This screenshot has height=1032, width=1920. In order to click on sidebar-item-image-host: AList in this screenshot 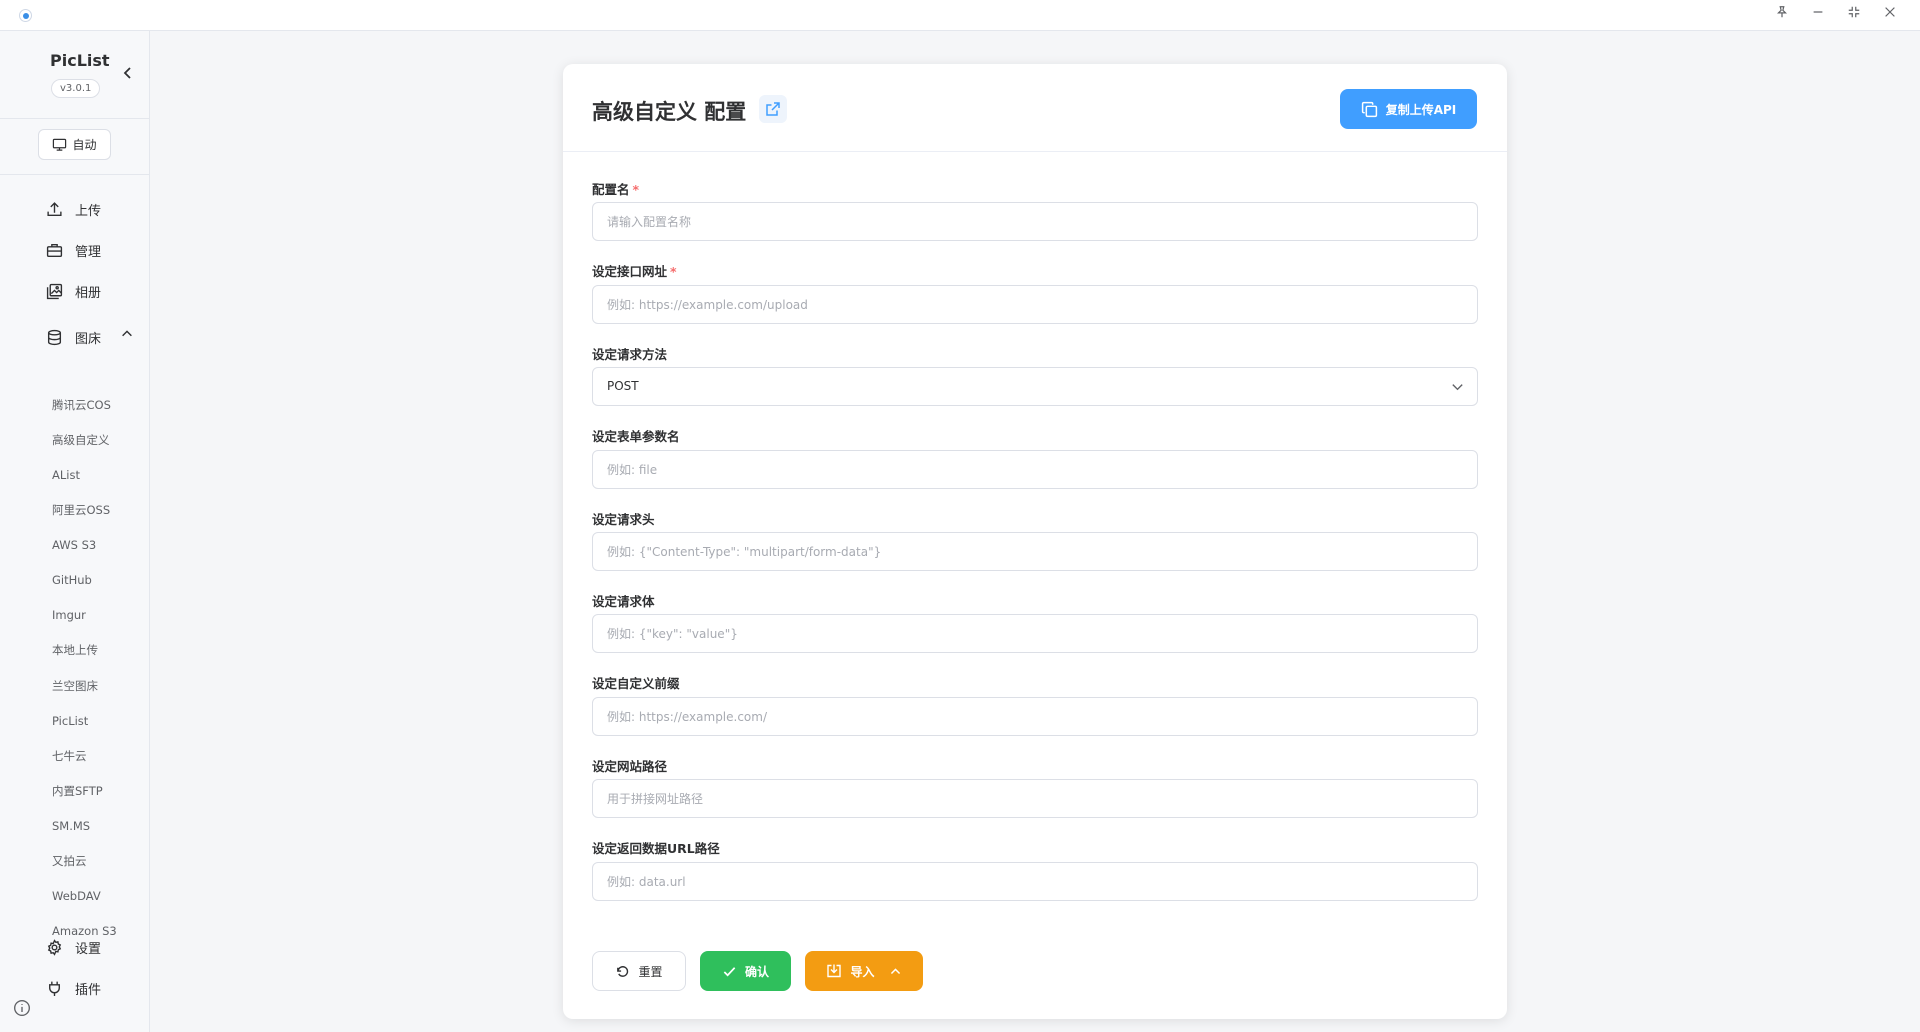, I will do `click(66, 475)`.